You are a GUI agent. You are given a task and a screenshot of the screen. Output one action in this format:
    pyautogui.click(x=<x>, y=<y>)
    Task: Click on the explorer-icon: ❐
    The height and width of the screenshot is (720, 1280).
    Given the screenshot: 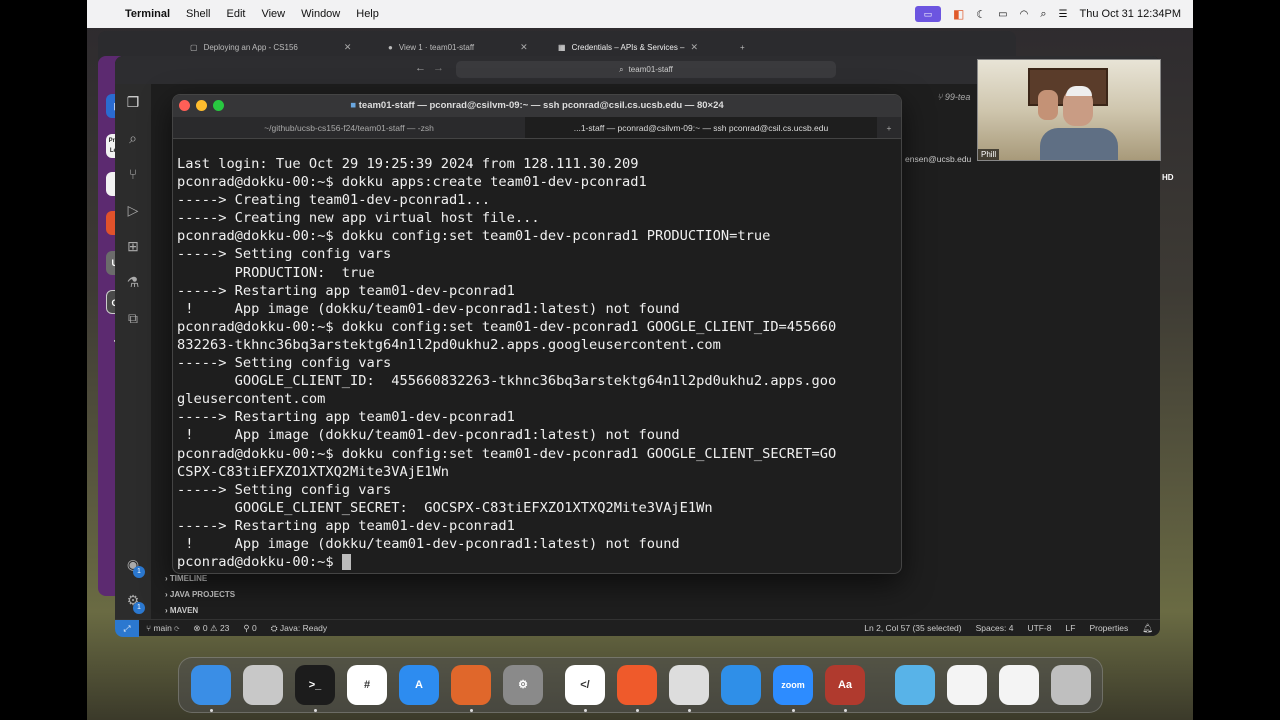 What is the action you would take?
    pyautogui.click(x=133, y=102)
    